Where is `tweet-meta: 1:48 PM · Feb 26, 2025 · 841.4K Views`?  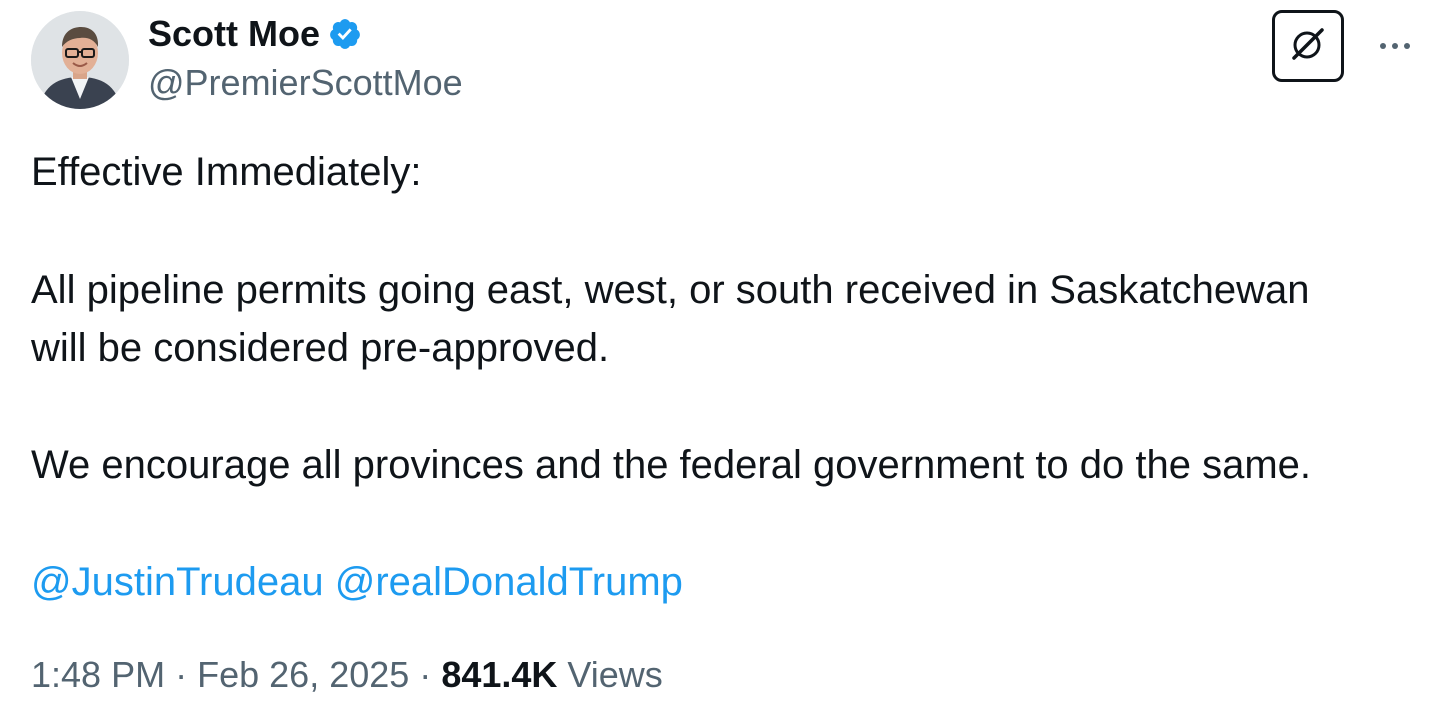
tweet-meta: 1:48 PM · Feb 26, 2025 · 841.4K Views is located at coordinates (347, 675).